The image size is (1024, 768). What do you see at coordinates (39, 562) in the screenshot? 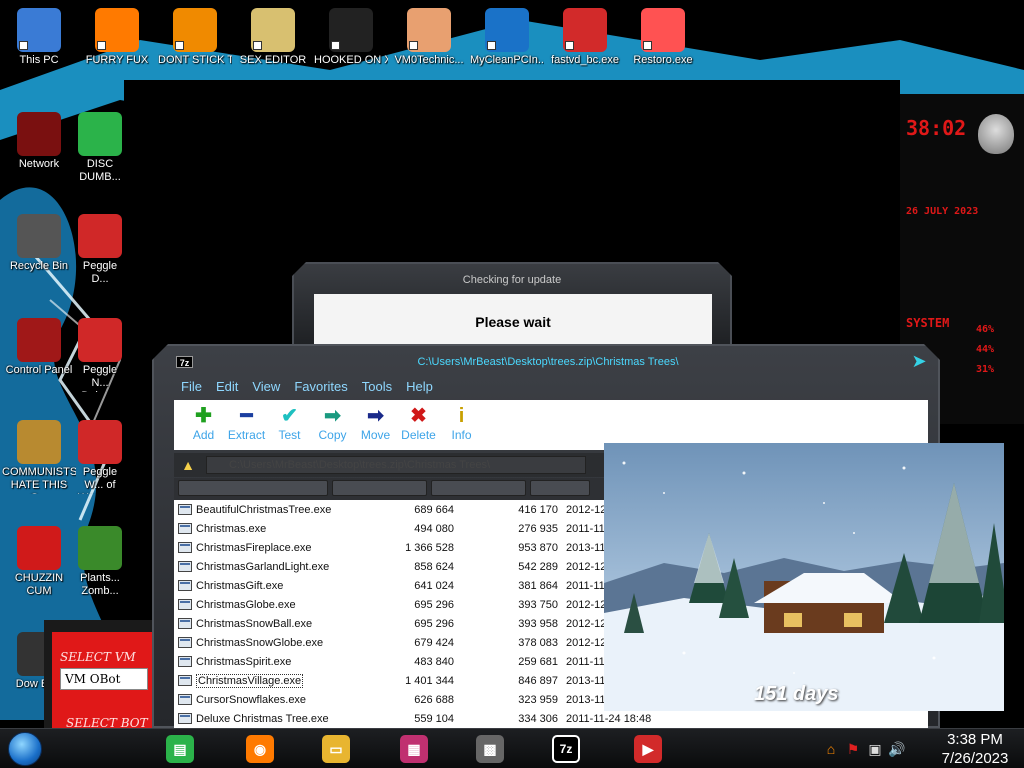
I see `desktop-icon: CHUZZIN CUM` at bounding box center [39, 562].